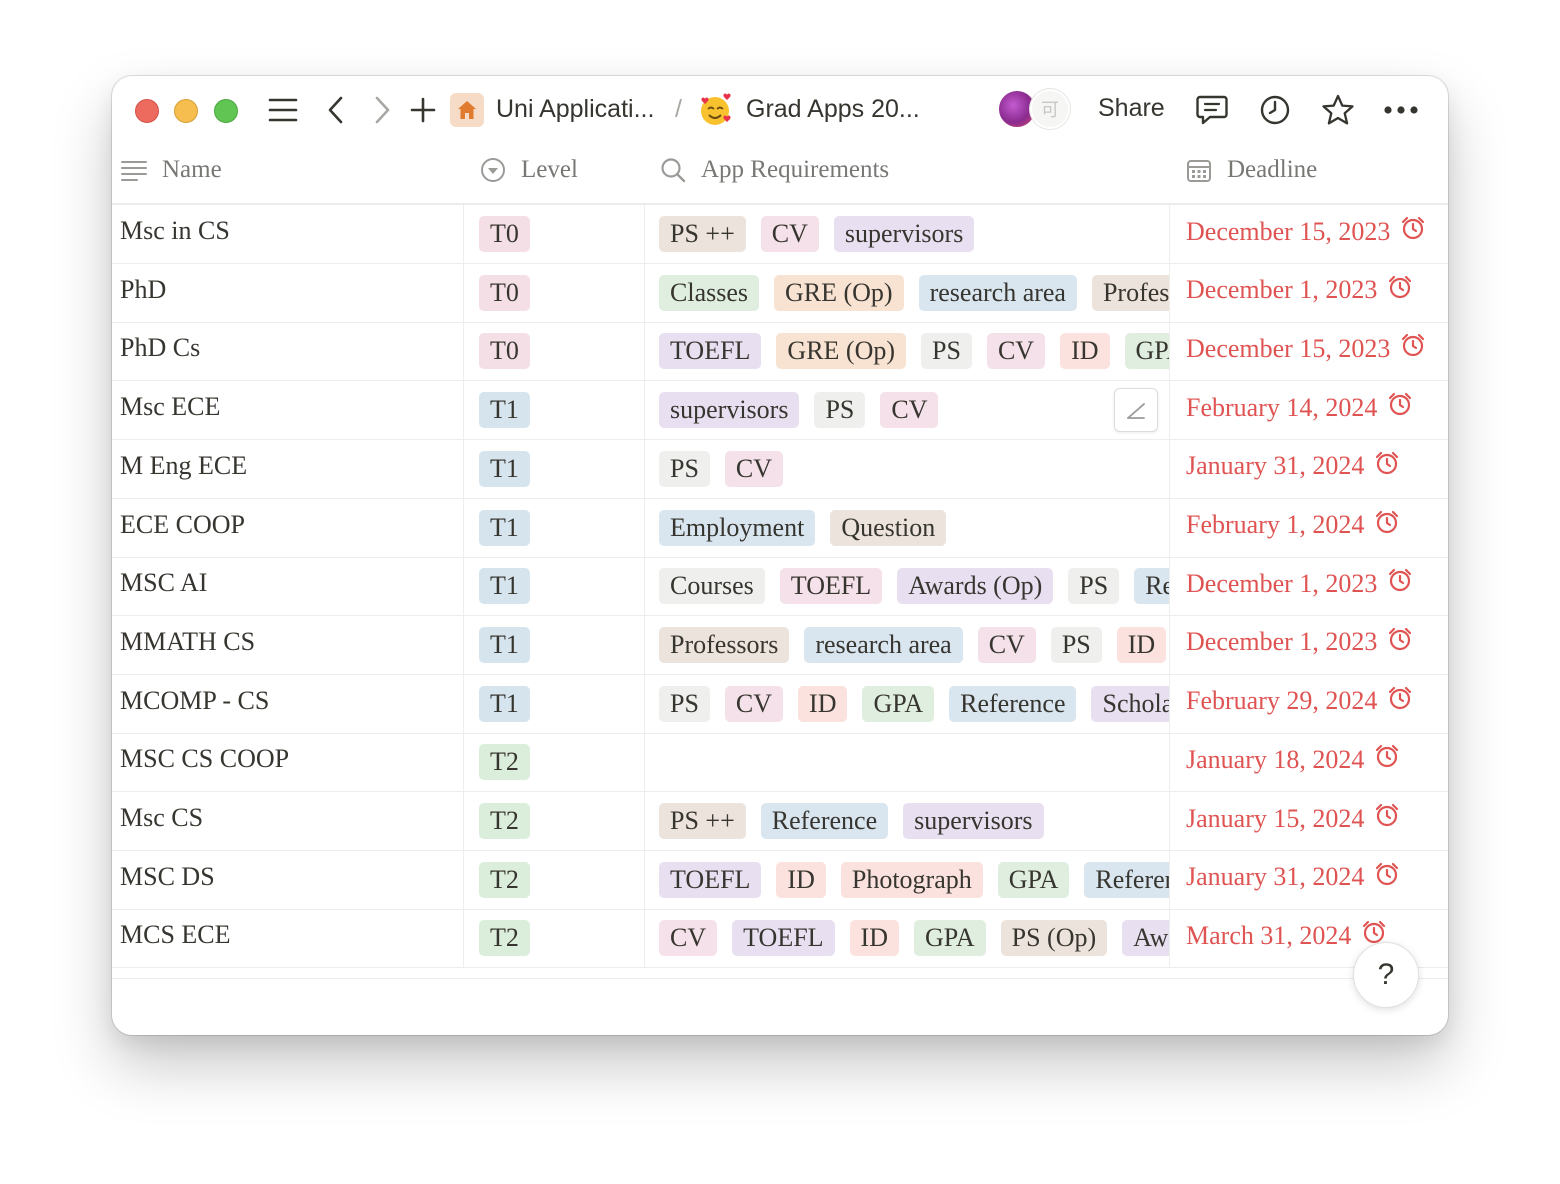  I want to click on deadline-cell: February 29, 2024, so click(1309, 704).